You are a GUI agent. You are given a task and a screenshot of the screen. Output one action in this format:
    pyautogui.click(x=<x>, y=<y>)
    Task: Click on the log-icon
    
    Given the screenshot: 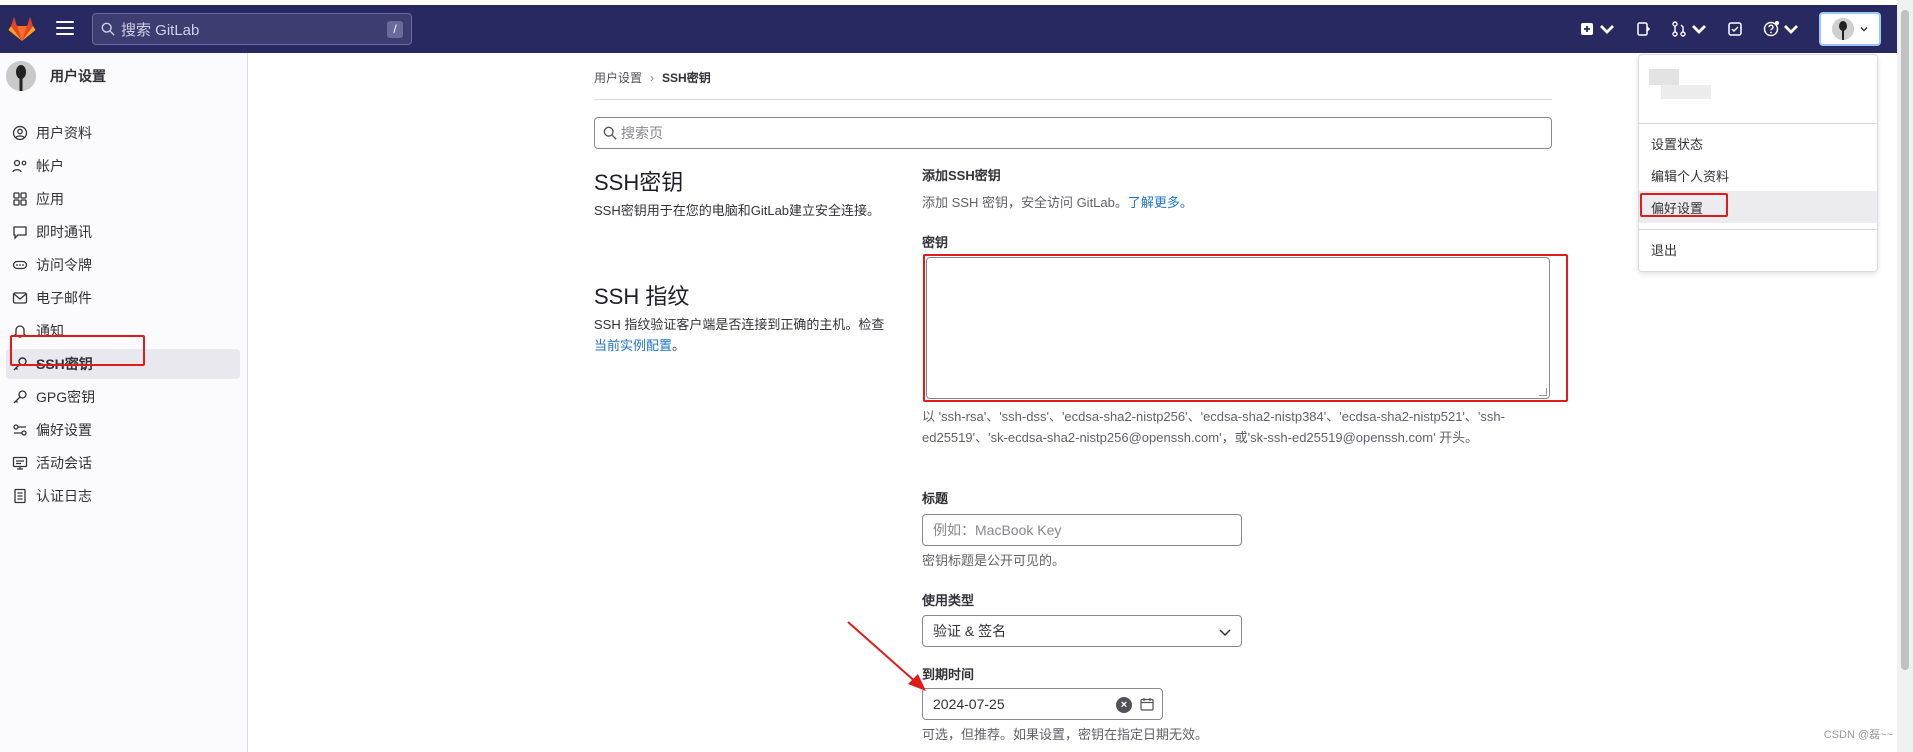 What is the action you would take?
    pyautogui.click(x=20, y=496)
    